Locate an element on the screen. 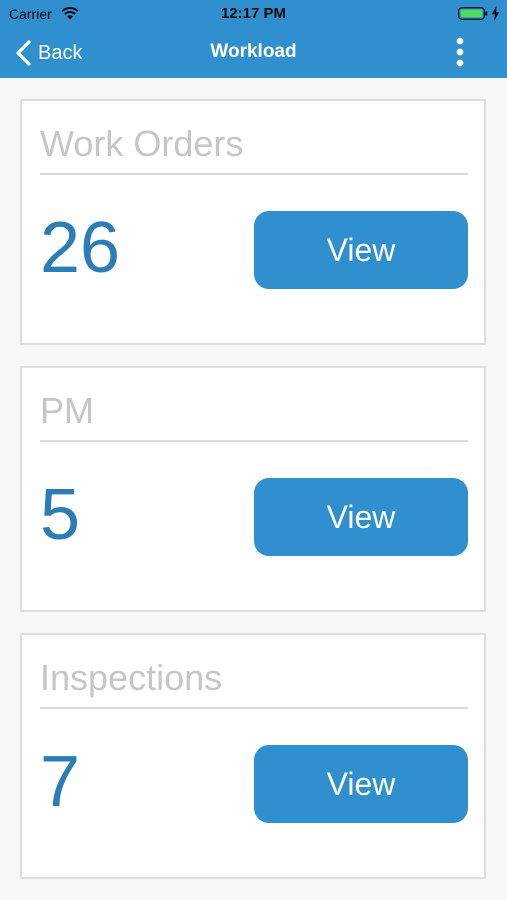 The image size is (507, 900). more-vertical-icon is located at coordinates (460, 53).